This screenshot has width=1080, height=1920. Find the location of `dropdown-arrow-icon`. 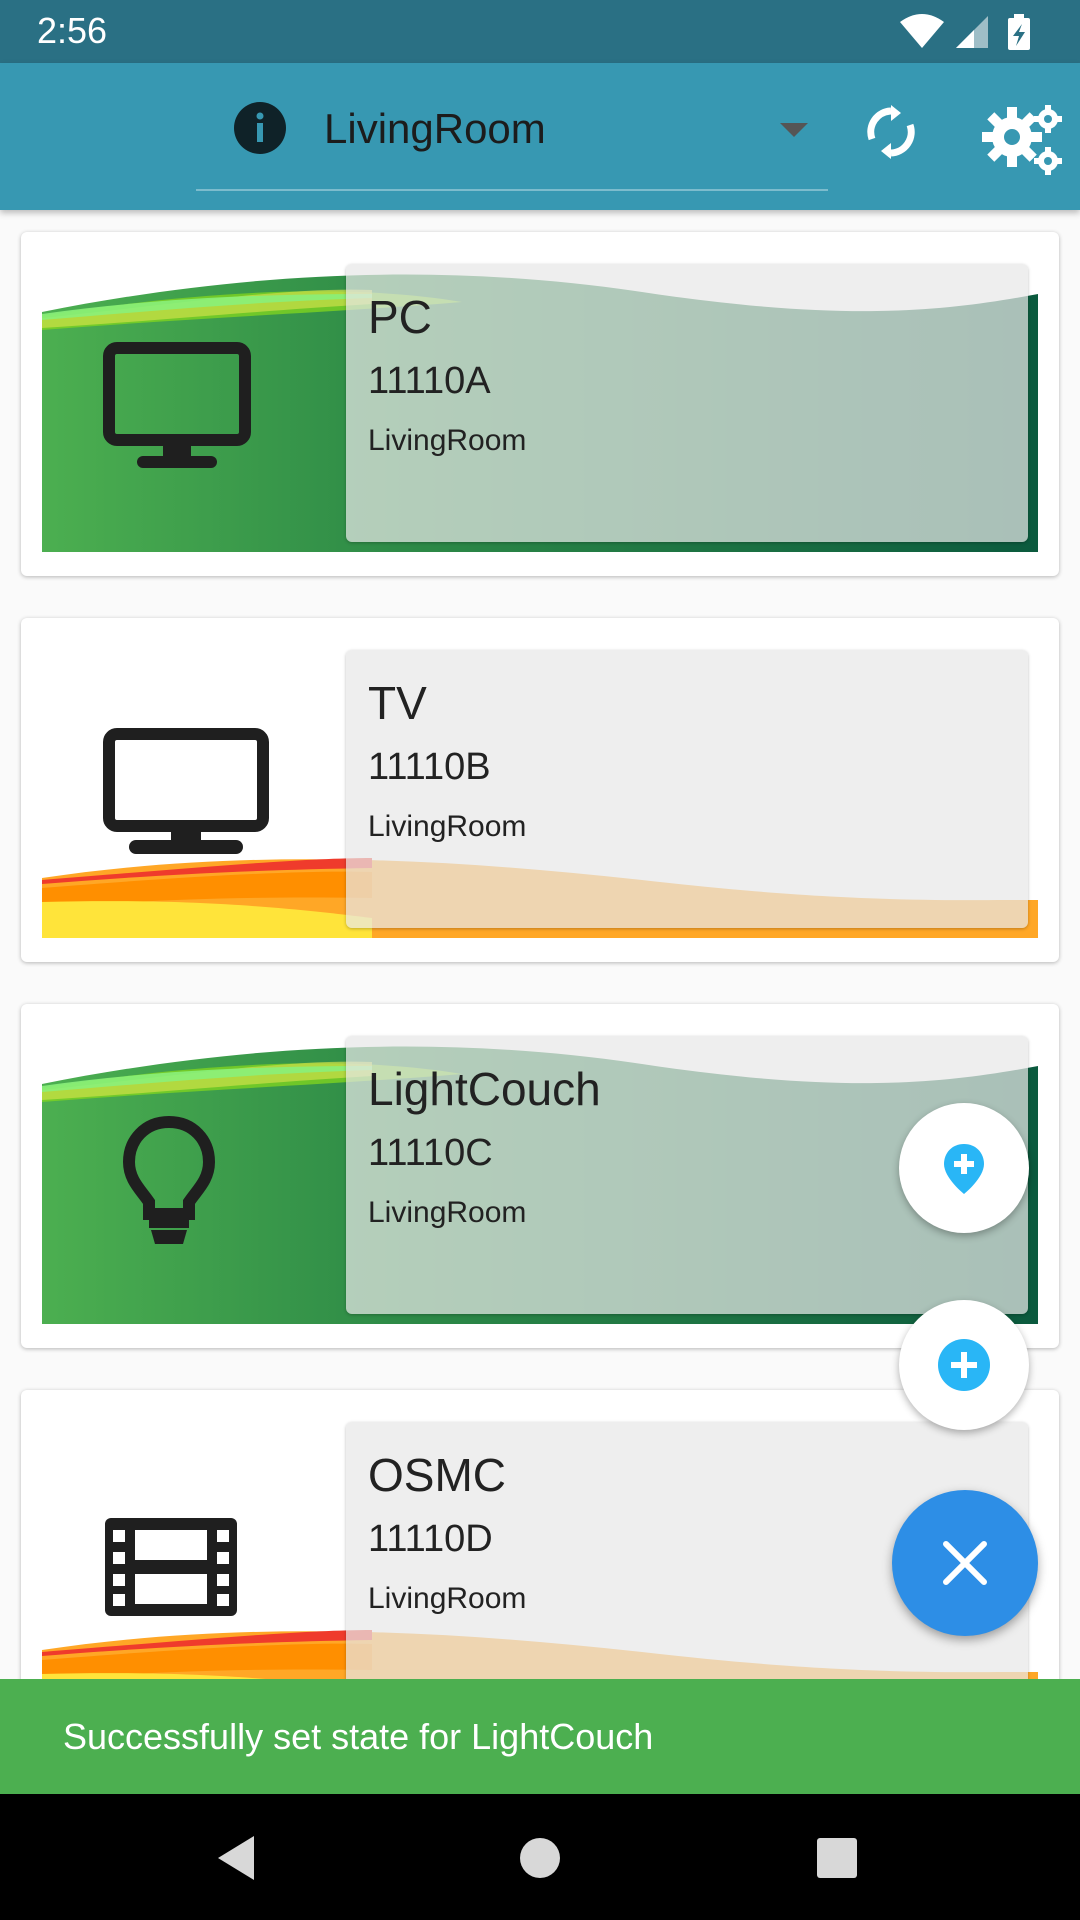

dropdown-arrow-icon is located at coordinates (794, 130).